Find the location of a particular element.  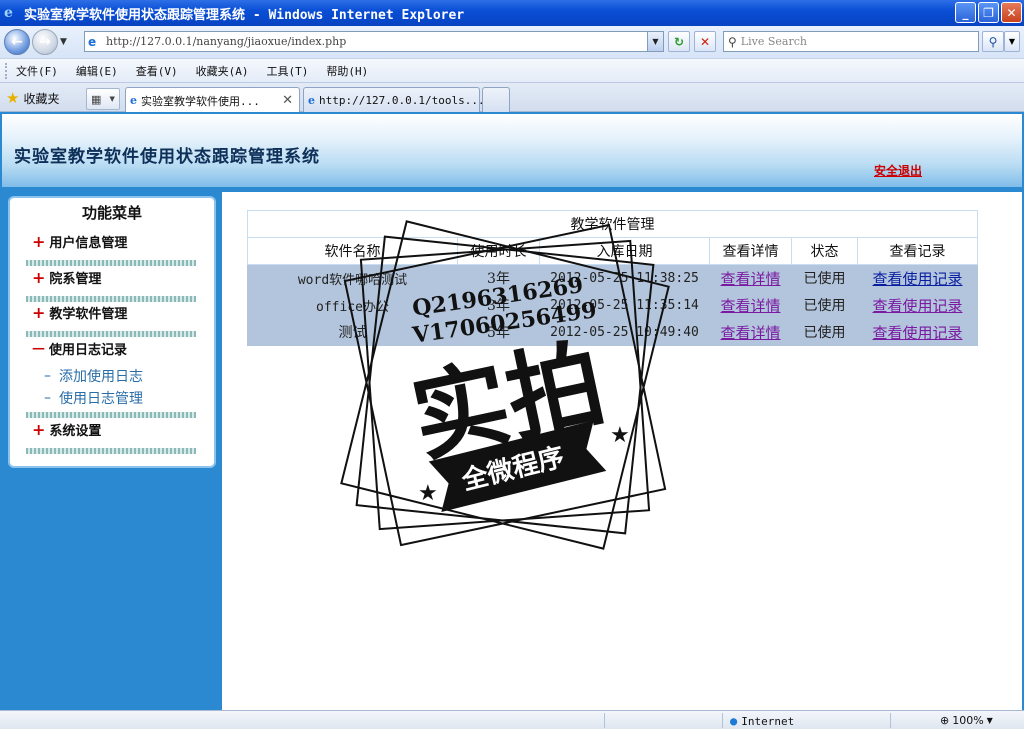

tab-active: e 实验室教学软件使用... ✕ is located at coordinates (212, 100).